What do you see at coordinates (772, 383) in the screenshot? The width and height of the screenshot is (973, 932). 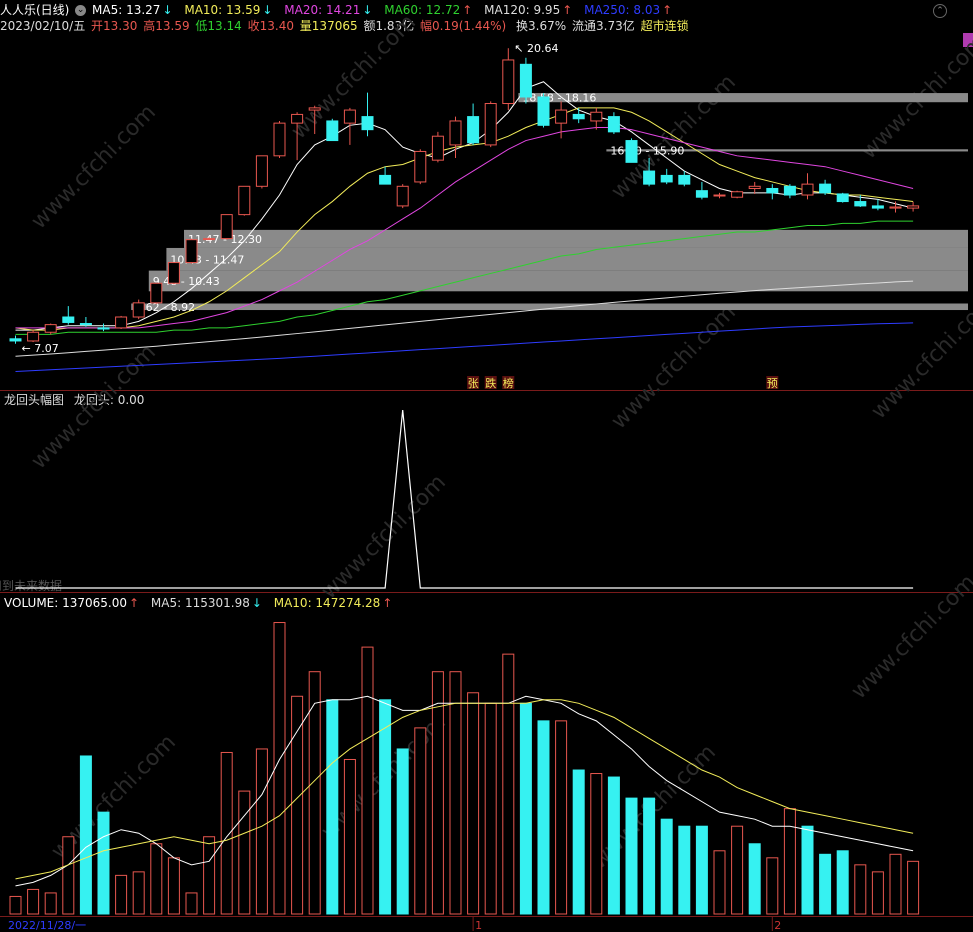 I see `event-marker: 预` at bounding box center [772, 383].